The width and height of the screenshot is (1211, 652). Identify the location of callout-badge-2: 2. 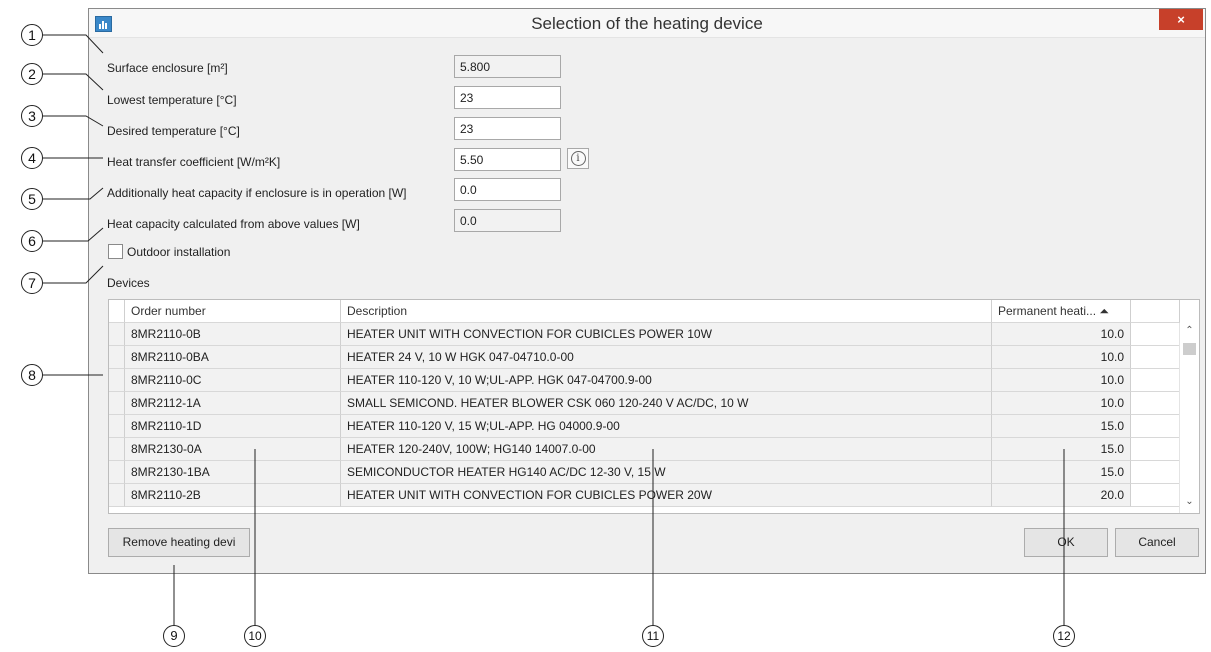
(32, 74).